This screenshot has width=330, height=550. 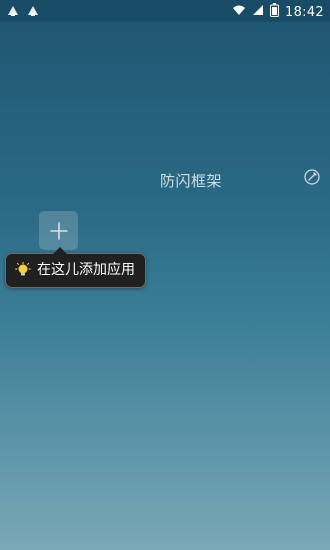 What do you see at coordinates (239, 12) in the screenshot?
I see `wifi-icon` at bounding box center [239, 12].